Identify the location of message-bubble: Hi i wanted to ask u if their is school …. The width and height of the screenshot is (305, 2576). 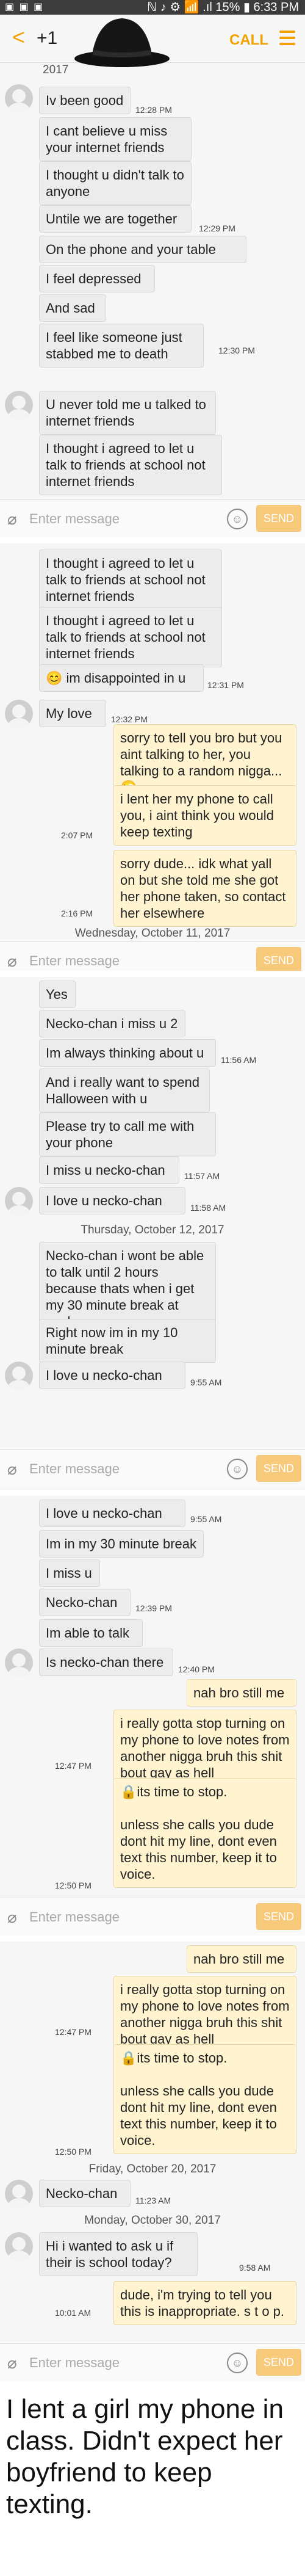
(118, 2254).